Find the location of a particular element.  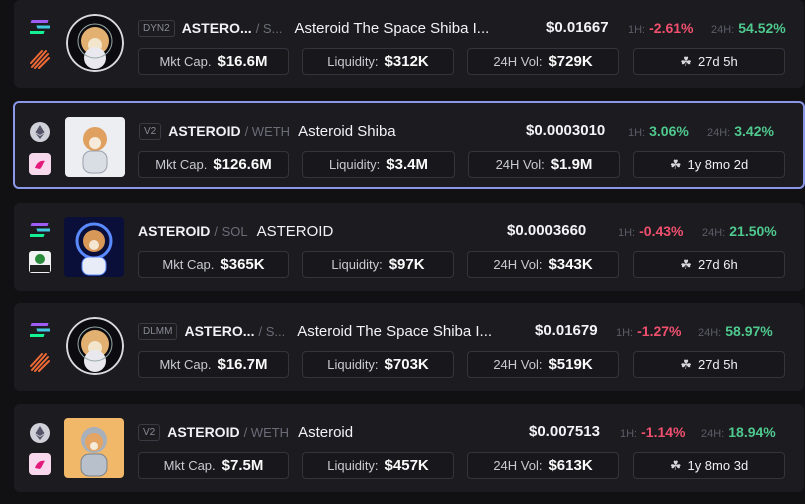

liquidity-box: Liquidity: $457K is located at coordinates (378, 465).